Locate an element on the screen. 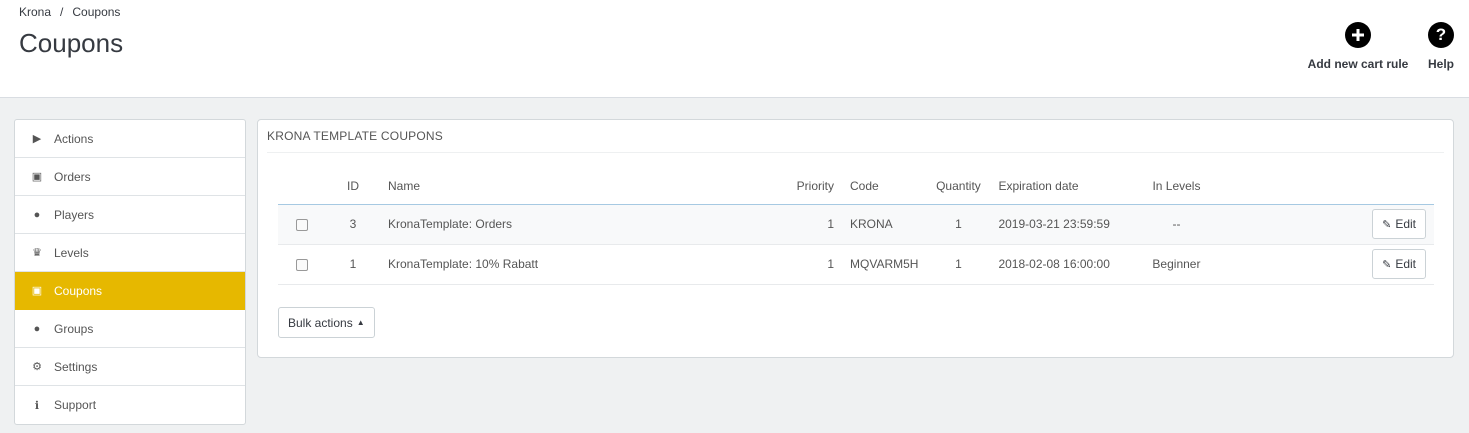 The height and width of the screenshot is (433, 1469). header-select is located at coordinates (302, 186).